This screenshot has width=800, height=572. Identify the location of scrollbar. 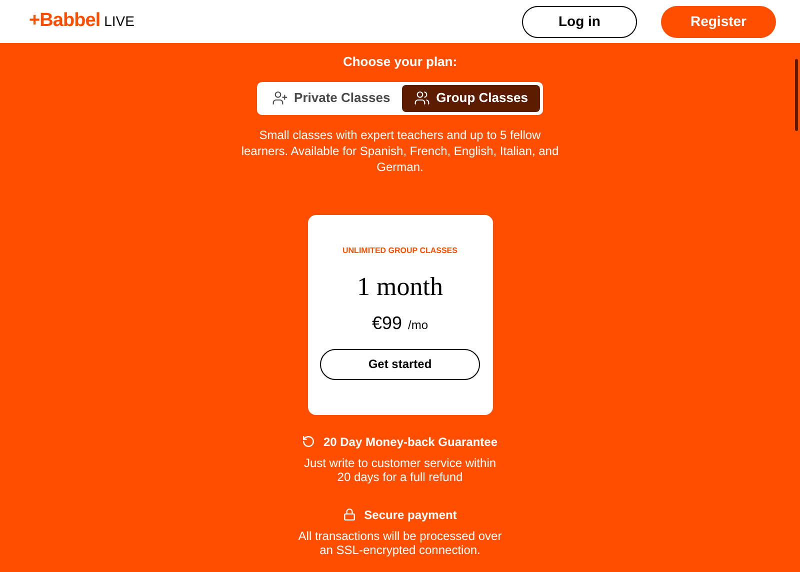
(796, 95).